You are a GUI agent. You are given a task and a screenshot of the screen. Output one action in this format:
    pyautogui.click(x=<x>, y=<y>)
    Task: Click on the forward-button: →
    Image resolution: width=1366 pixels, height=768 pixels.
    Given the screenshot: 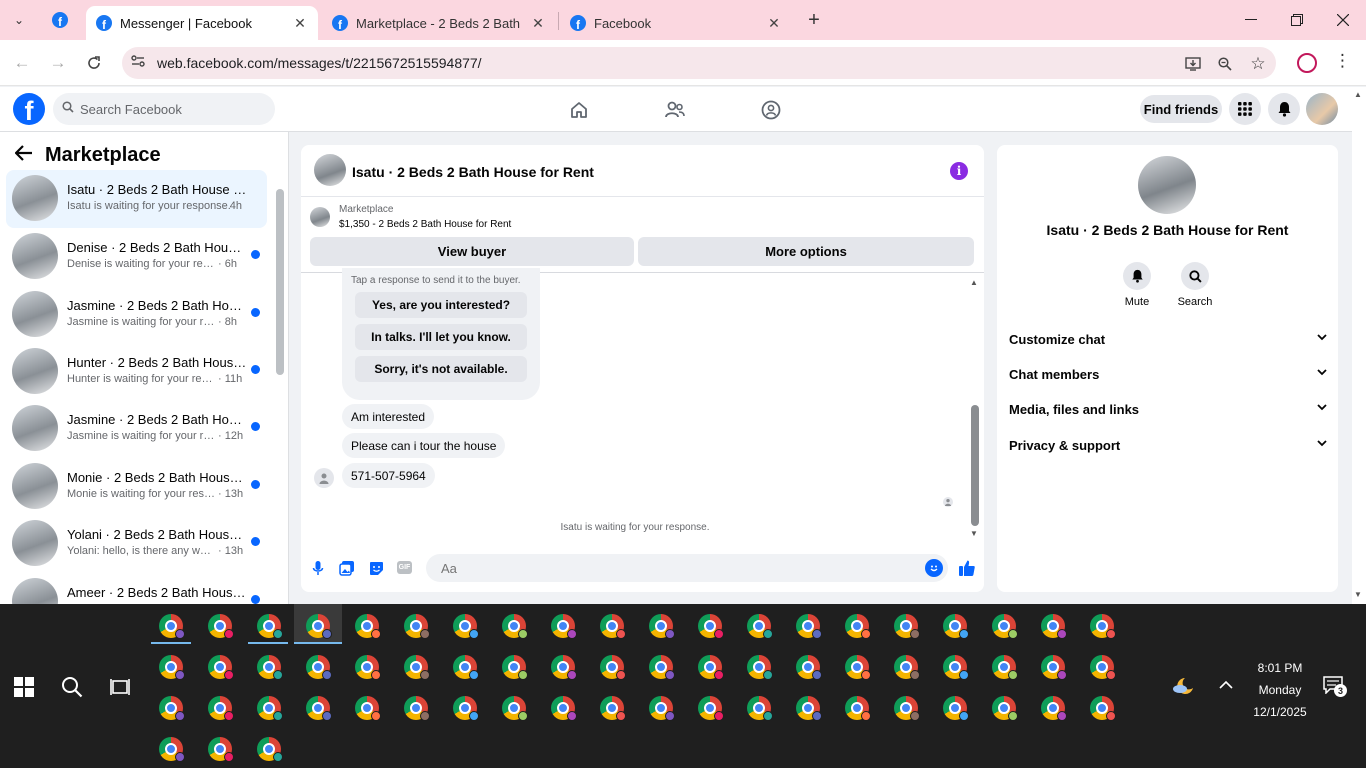 What is the action you would take?
    pyautogui.click(x=58, y=63)
    